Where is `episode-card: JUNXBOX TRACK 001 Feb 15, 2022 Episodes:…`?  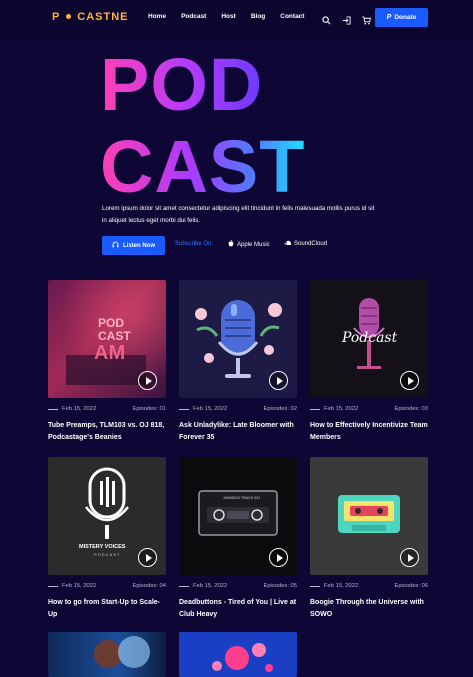 episode-card: JUNXBOX TRACK 001 Feb 15, 2022 Episodes:… is located at coordinates (238, 537).